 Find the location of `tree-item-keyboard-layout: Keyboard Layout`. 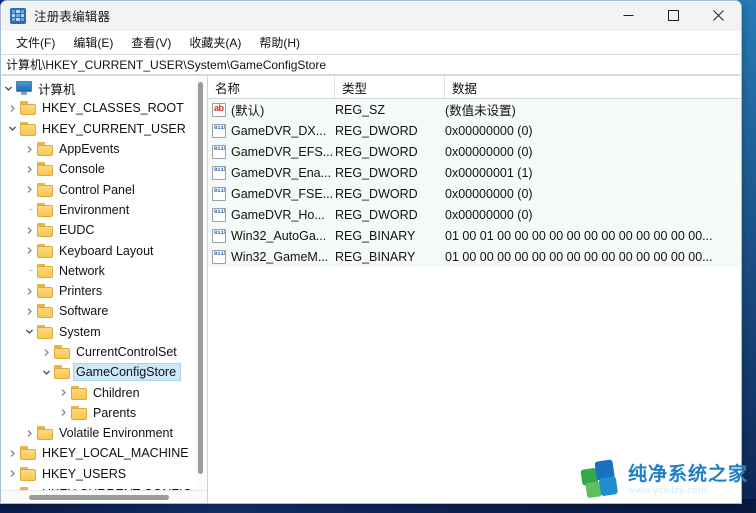

tree-item-keyboard-layout: Keyboard Layout is located at coordinates (104, 250).